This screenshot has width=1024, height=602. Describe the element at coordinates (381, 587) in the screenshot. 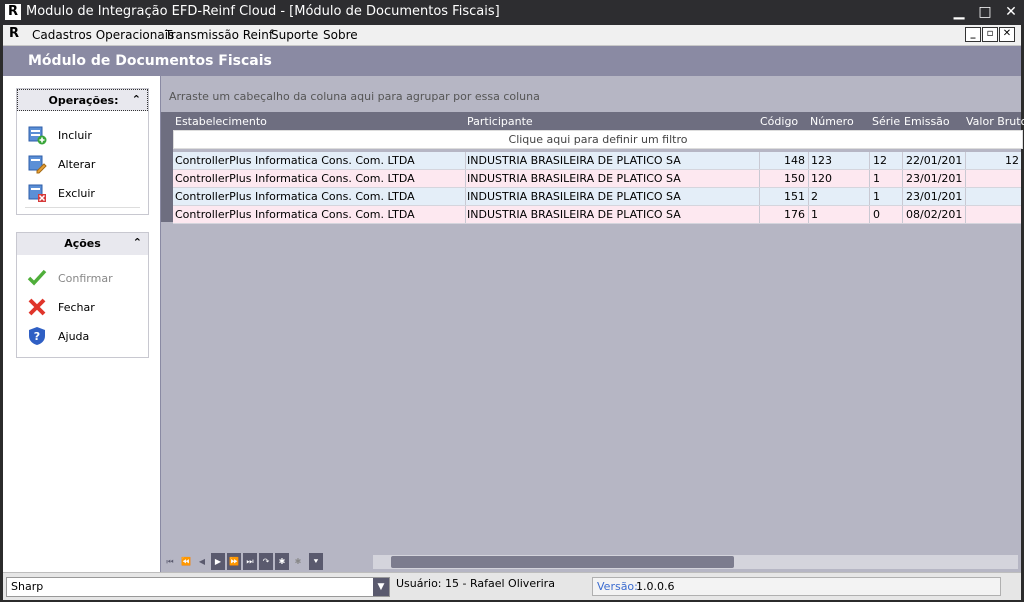

I see `dropdown-arrow-icon: ▼` at that location.